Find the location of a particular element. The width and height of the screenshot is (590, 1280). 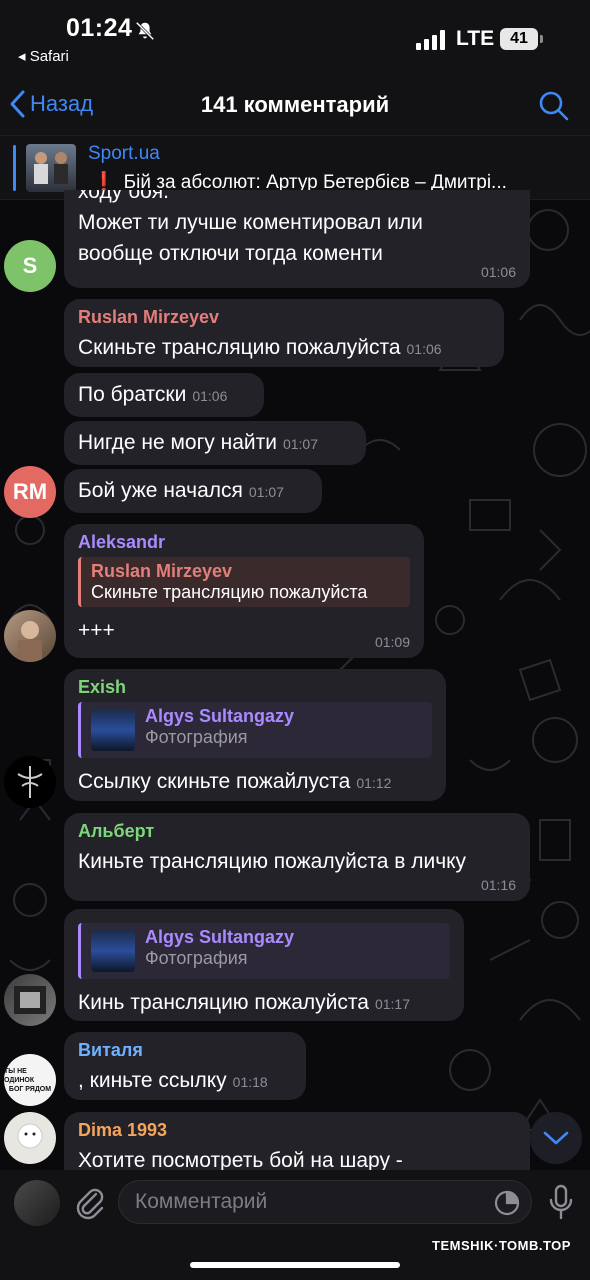

battery-indicator: 41 is located at coordinates (519, 39).